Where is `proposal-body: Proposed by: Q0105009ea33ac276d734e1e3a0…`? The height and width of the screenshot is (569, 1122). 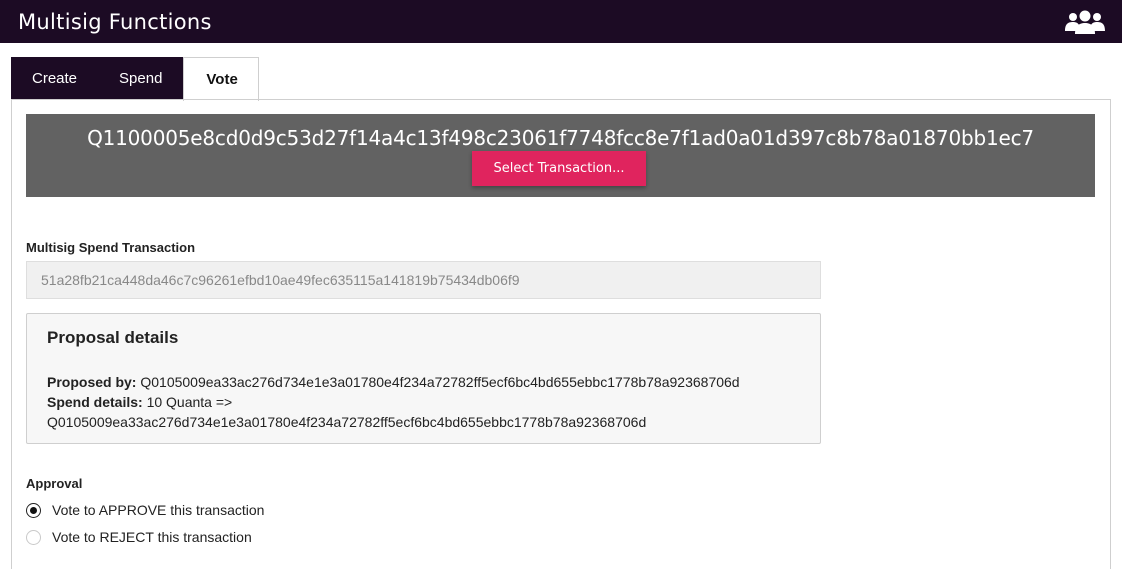 proposal-body: Proposed by: Q0105009ea33ac276d734e1e3a0… is located at coordinates (427, 402).